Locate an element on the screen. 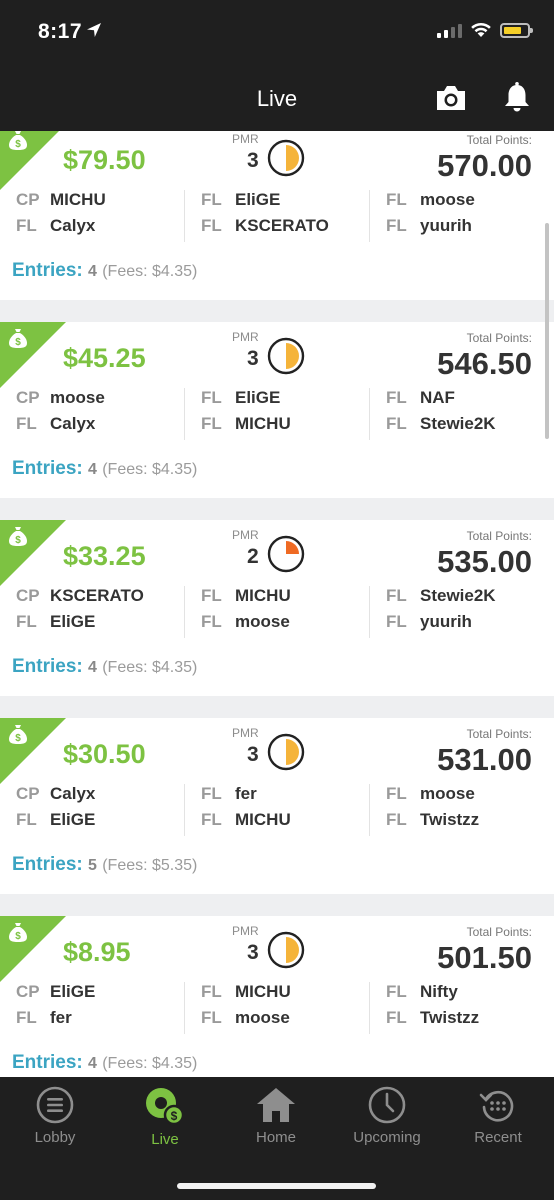 The width and height of the screenshot is (554, 1200). bell-icon is located at coordinates (517, 98).